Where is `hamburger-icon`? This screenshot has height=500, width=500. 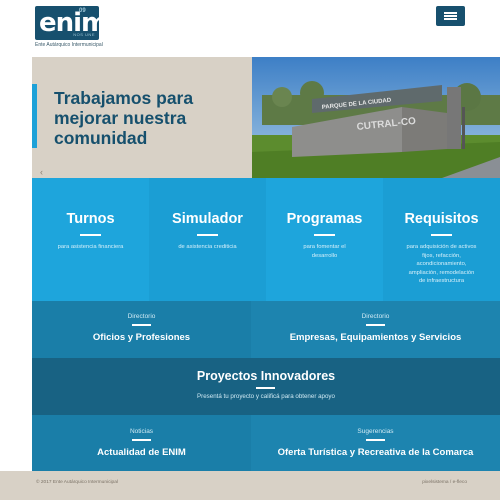 hamburger-icon is located at coordinates (450, 13).